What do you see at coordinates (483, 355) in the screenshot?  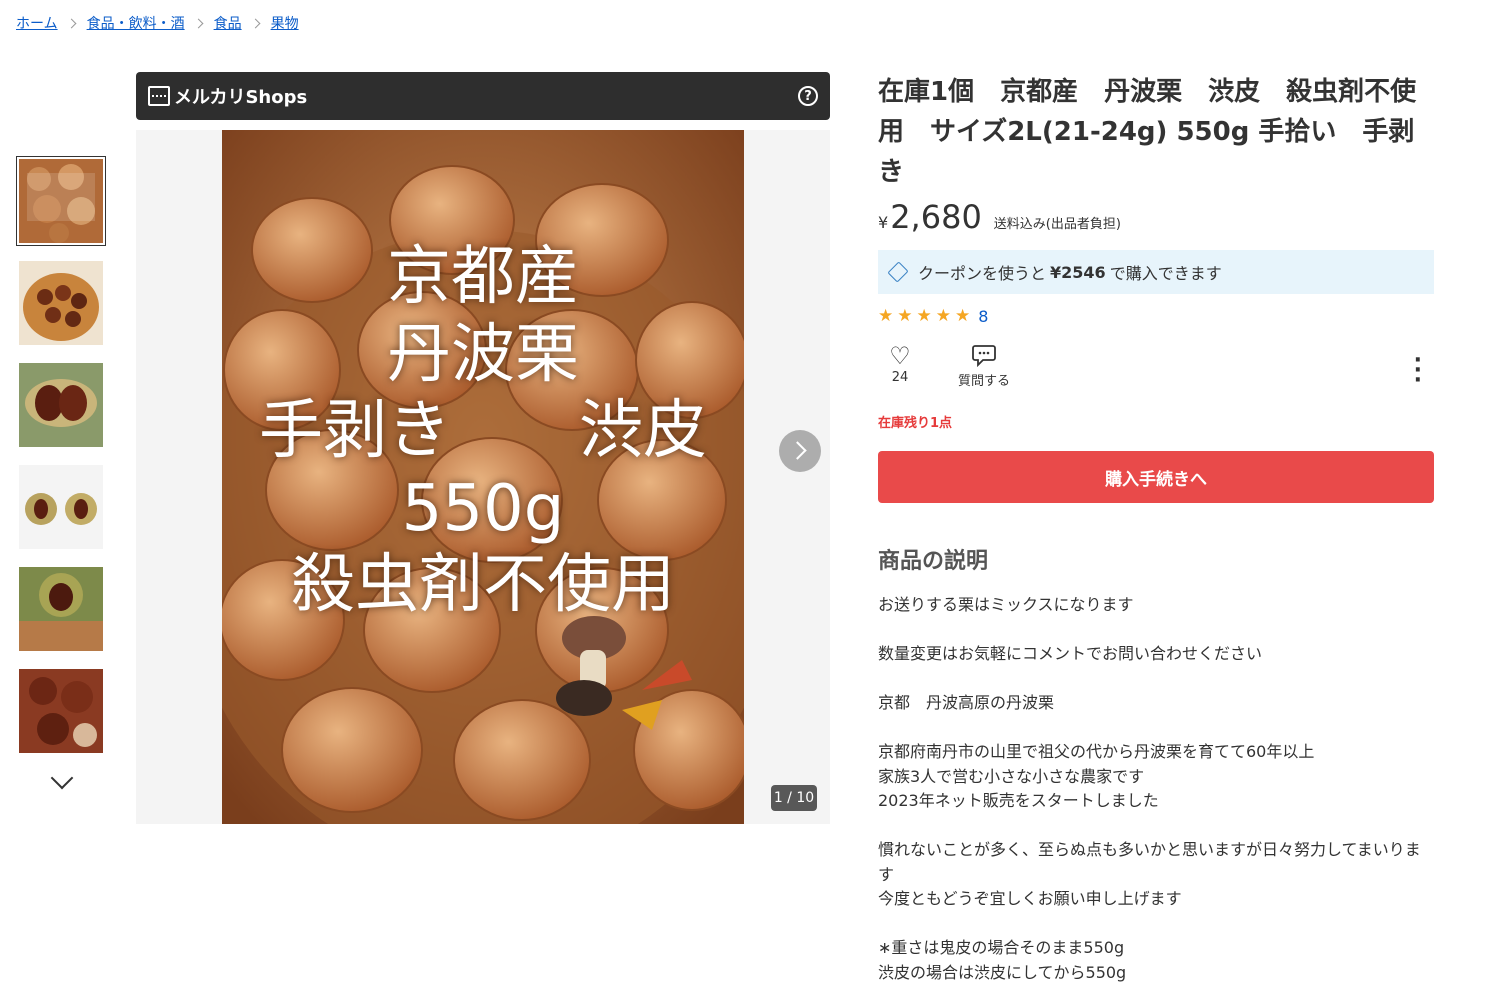 I see `overlay-line-2: 丹波栗` at bounding box center [483, 355].